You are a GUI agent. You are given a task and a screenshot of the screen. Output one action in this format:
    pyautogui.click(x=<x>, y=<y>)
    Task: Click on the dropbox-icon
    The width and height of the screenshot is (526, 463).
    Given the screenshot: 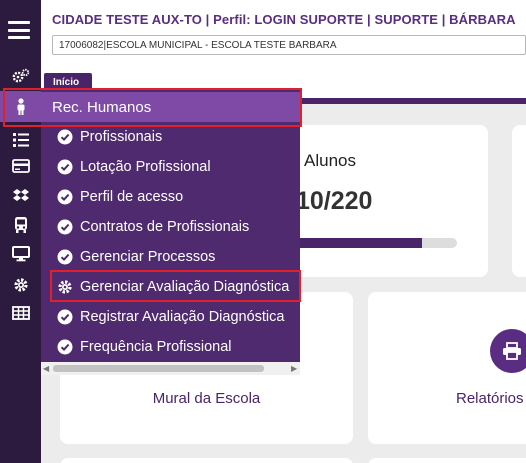 What is the action you would take?
    pyautogui.click(x=20, y=196)
    